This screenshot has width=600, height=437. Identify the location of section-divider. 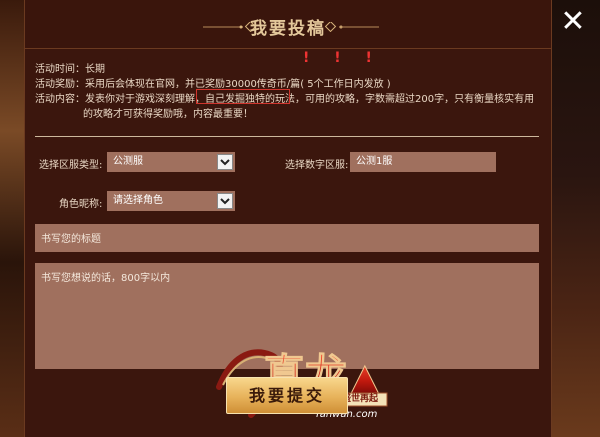
(287, 136).